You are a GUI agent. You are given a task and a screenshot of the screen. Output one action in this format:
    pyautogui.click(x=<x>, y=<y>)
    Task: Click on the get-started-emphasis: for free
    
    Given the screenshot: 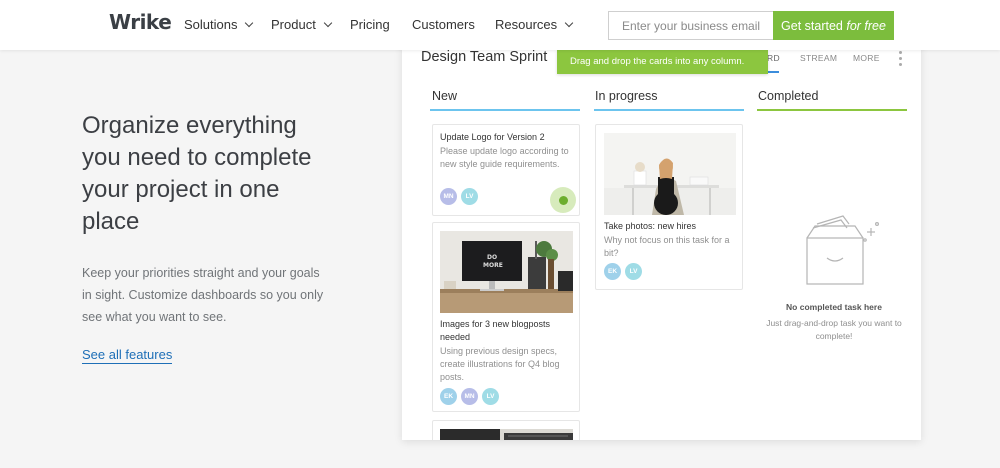 What is the action you would take?
    pyautogui.click(x=866, y=25)
    